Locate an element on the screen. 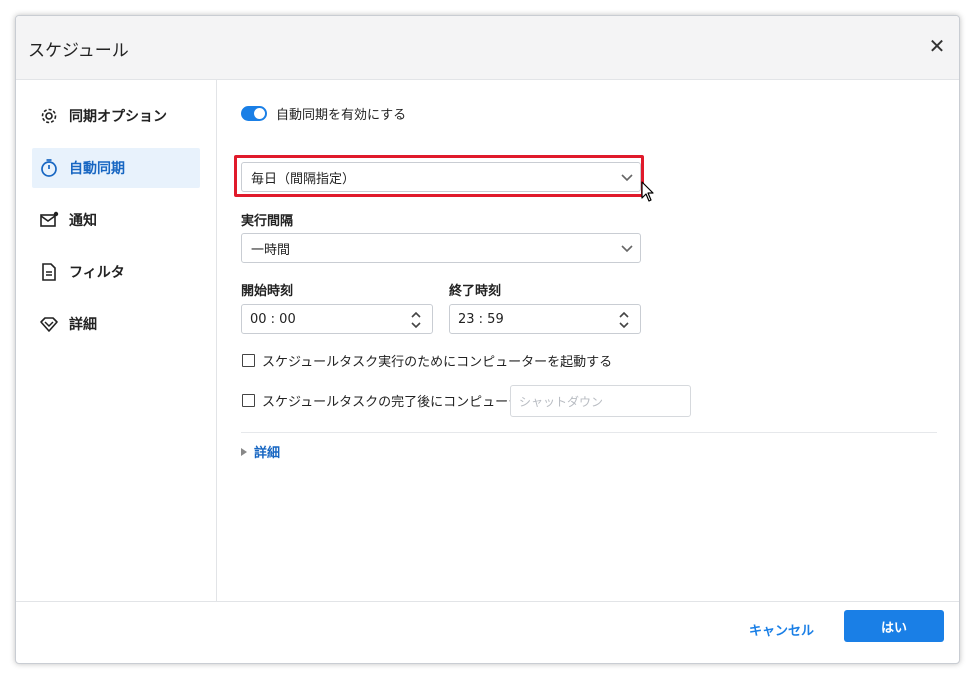  mail-icon is located at coordinates (49, 220).